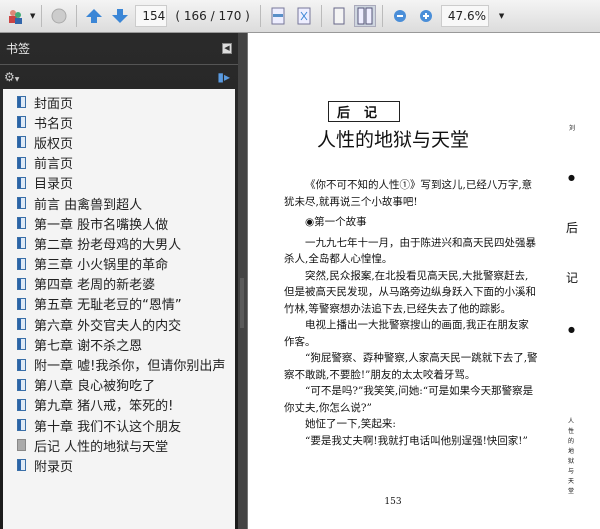 This screenshot has height=529, width=600. I want to click on next-page-icon, so click(120, 16).